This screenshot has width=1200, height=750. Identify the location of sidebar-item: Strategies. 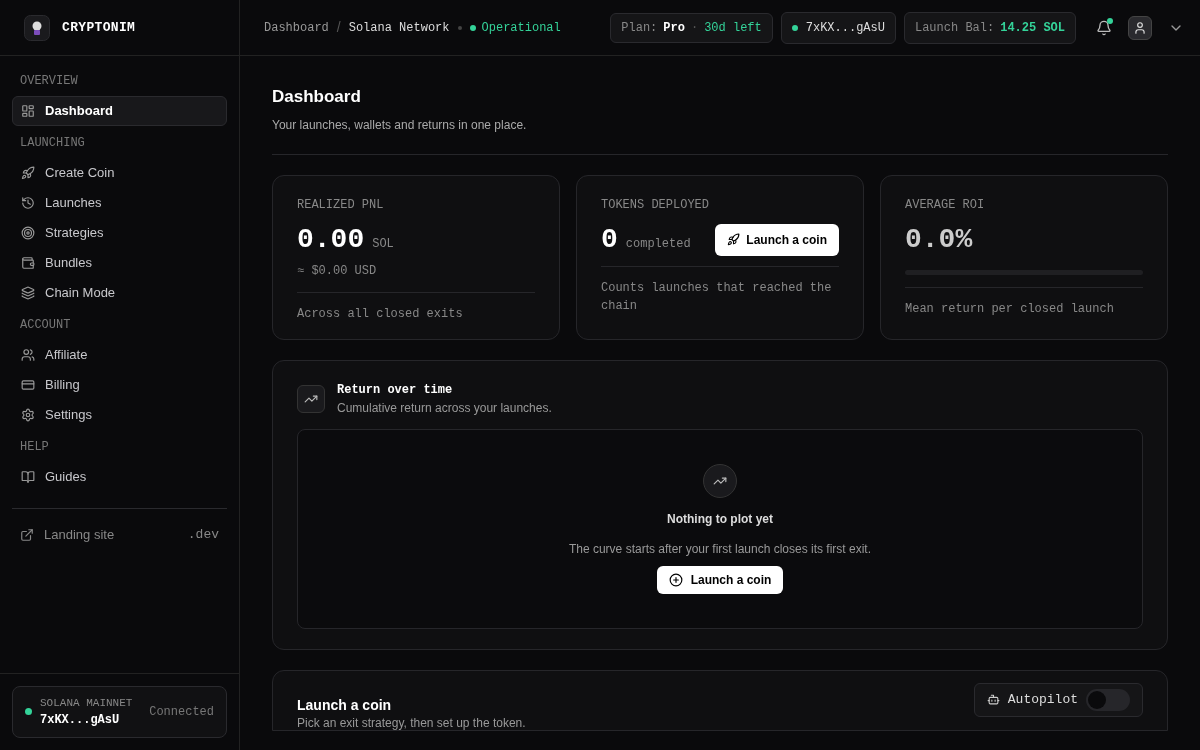
(119, 233).